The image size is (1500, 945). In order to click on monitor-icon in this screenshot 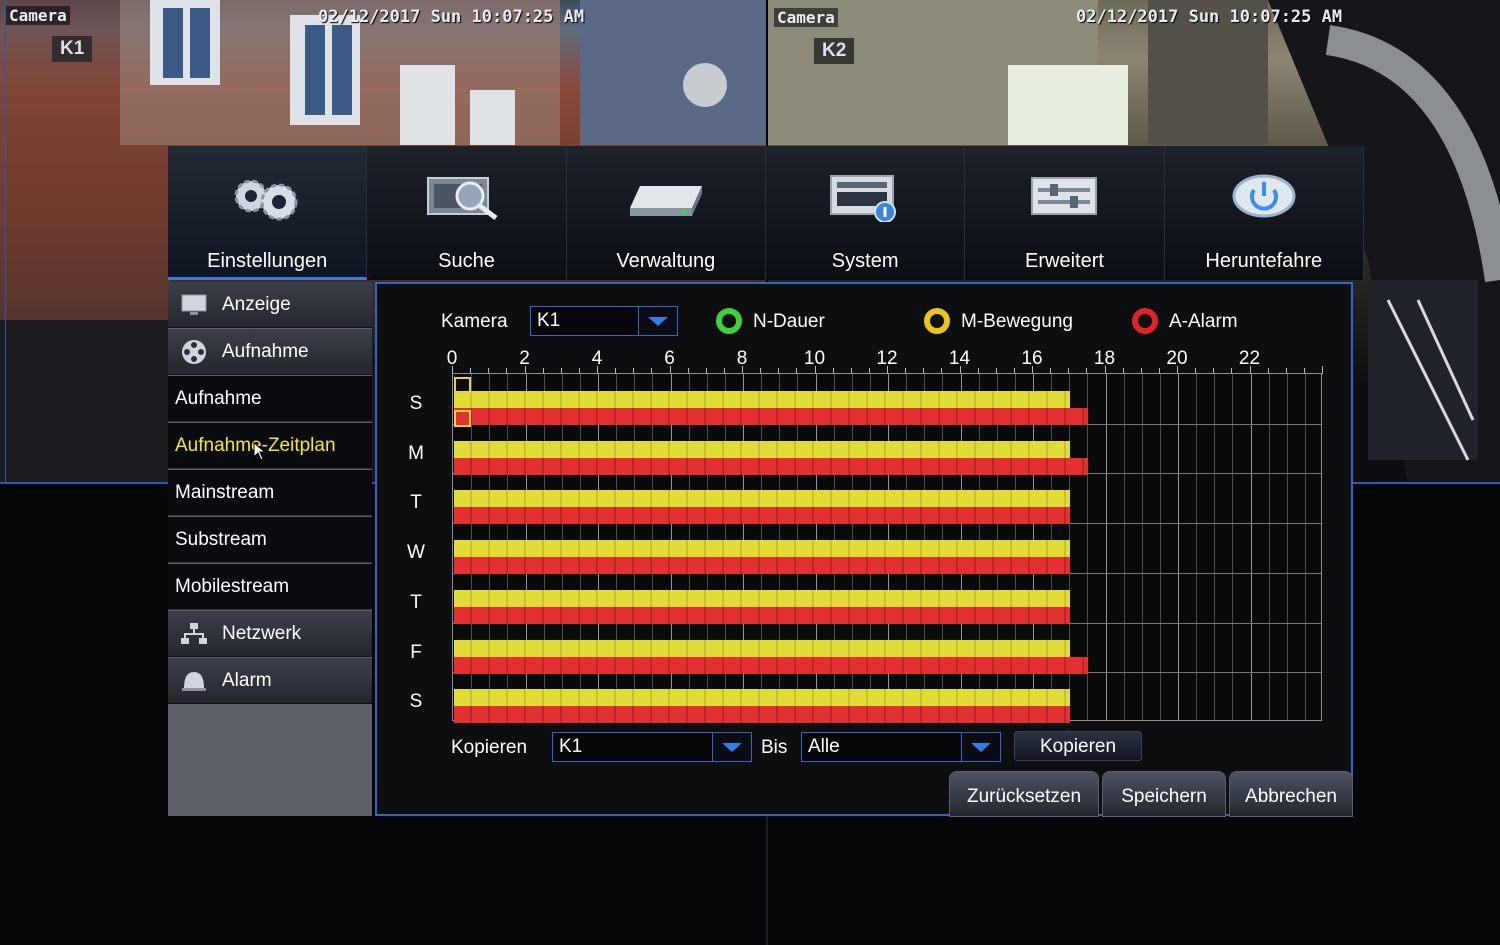, I will do `click(194, 304)`.